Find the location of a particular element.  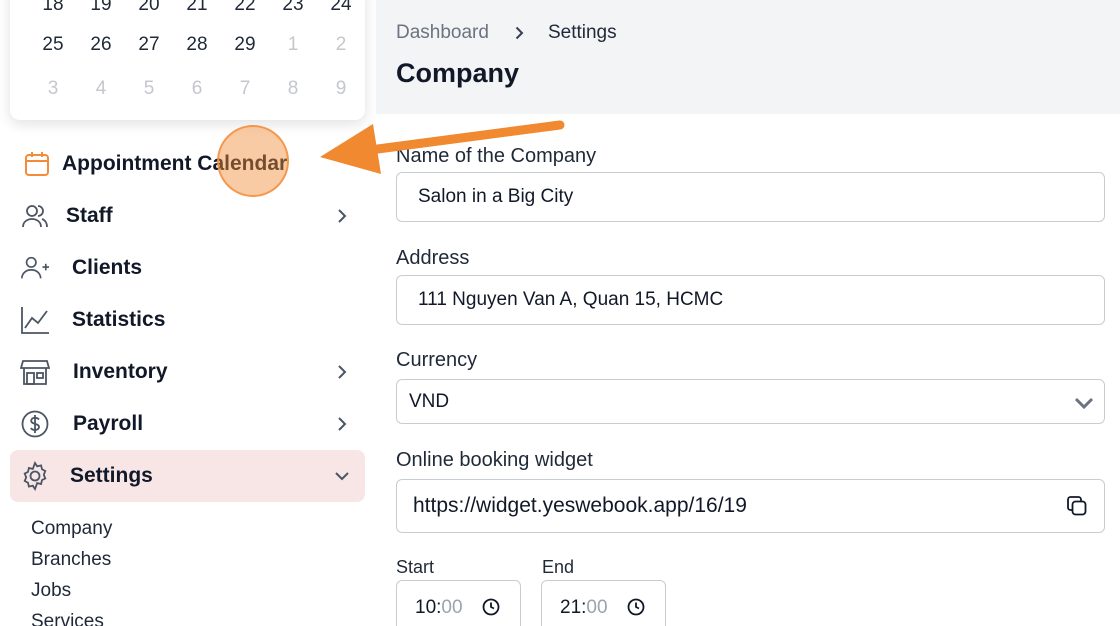

breadcrumb-dashboard-link: Dashboard is located at coordinates (442, 33).